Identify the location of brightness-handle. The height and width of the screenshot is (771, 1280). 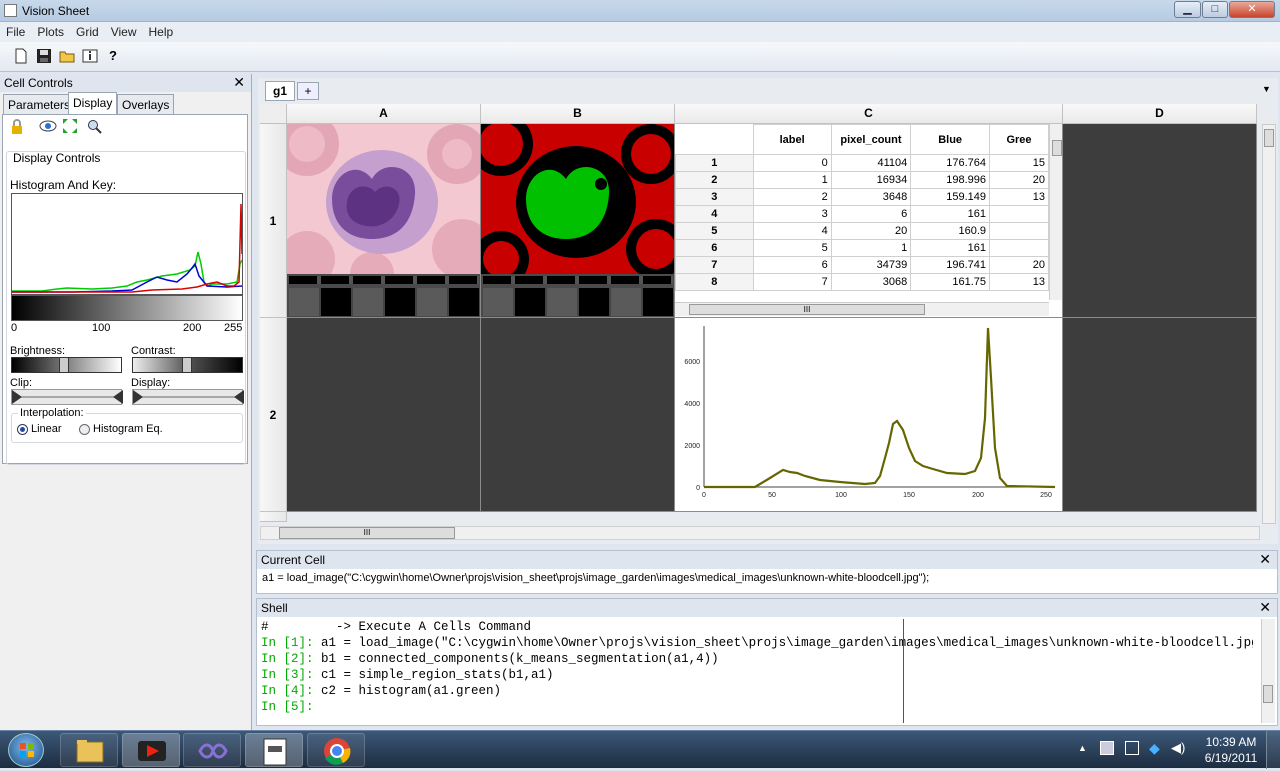
(64, 365).